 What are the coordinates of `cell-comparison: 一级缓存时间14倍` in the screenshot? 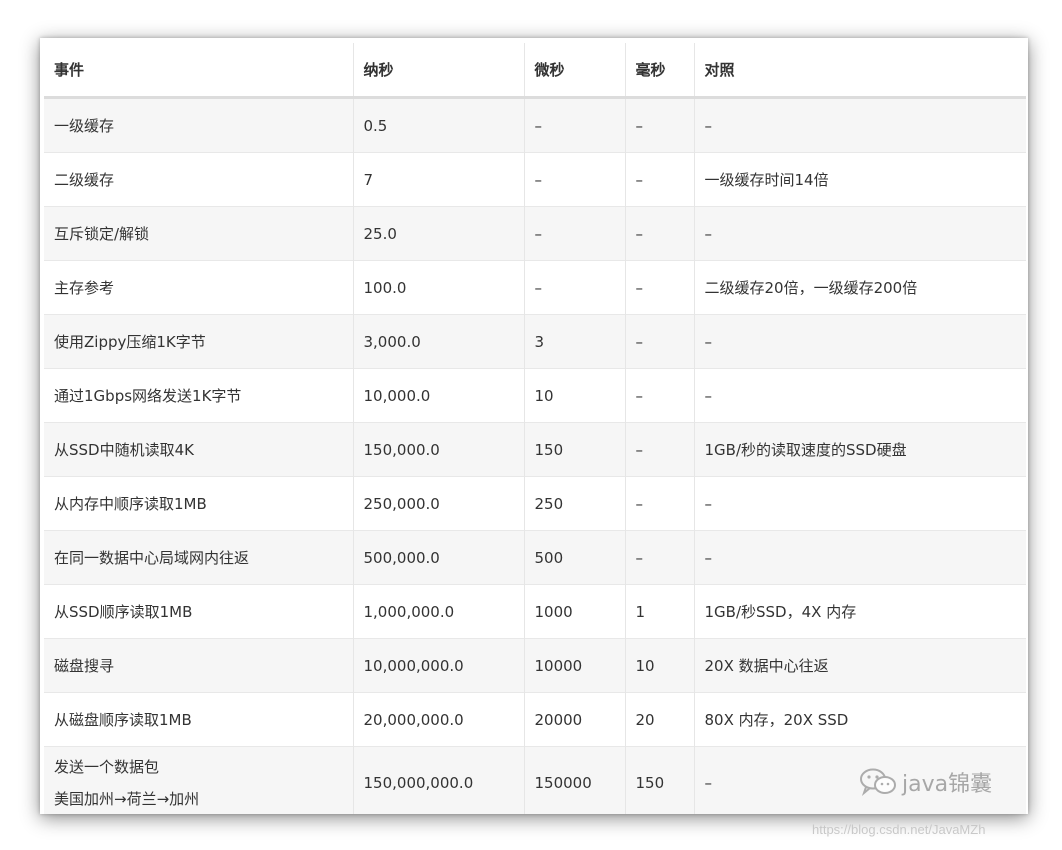 It's located at (860, 179).